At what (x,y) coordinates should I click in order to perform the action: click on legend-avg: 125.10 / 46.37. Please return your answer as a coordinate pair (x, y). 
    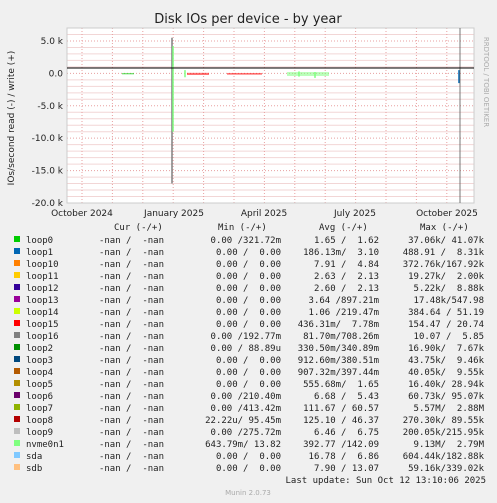
    Looking at the image, I should click on (341, 421).